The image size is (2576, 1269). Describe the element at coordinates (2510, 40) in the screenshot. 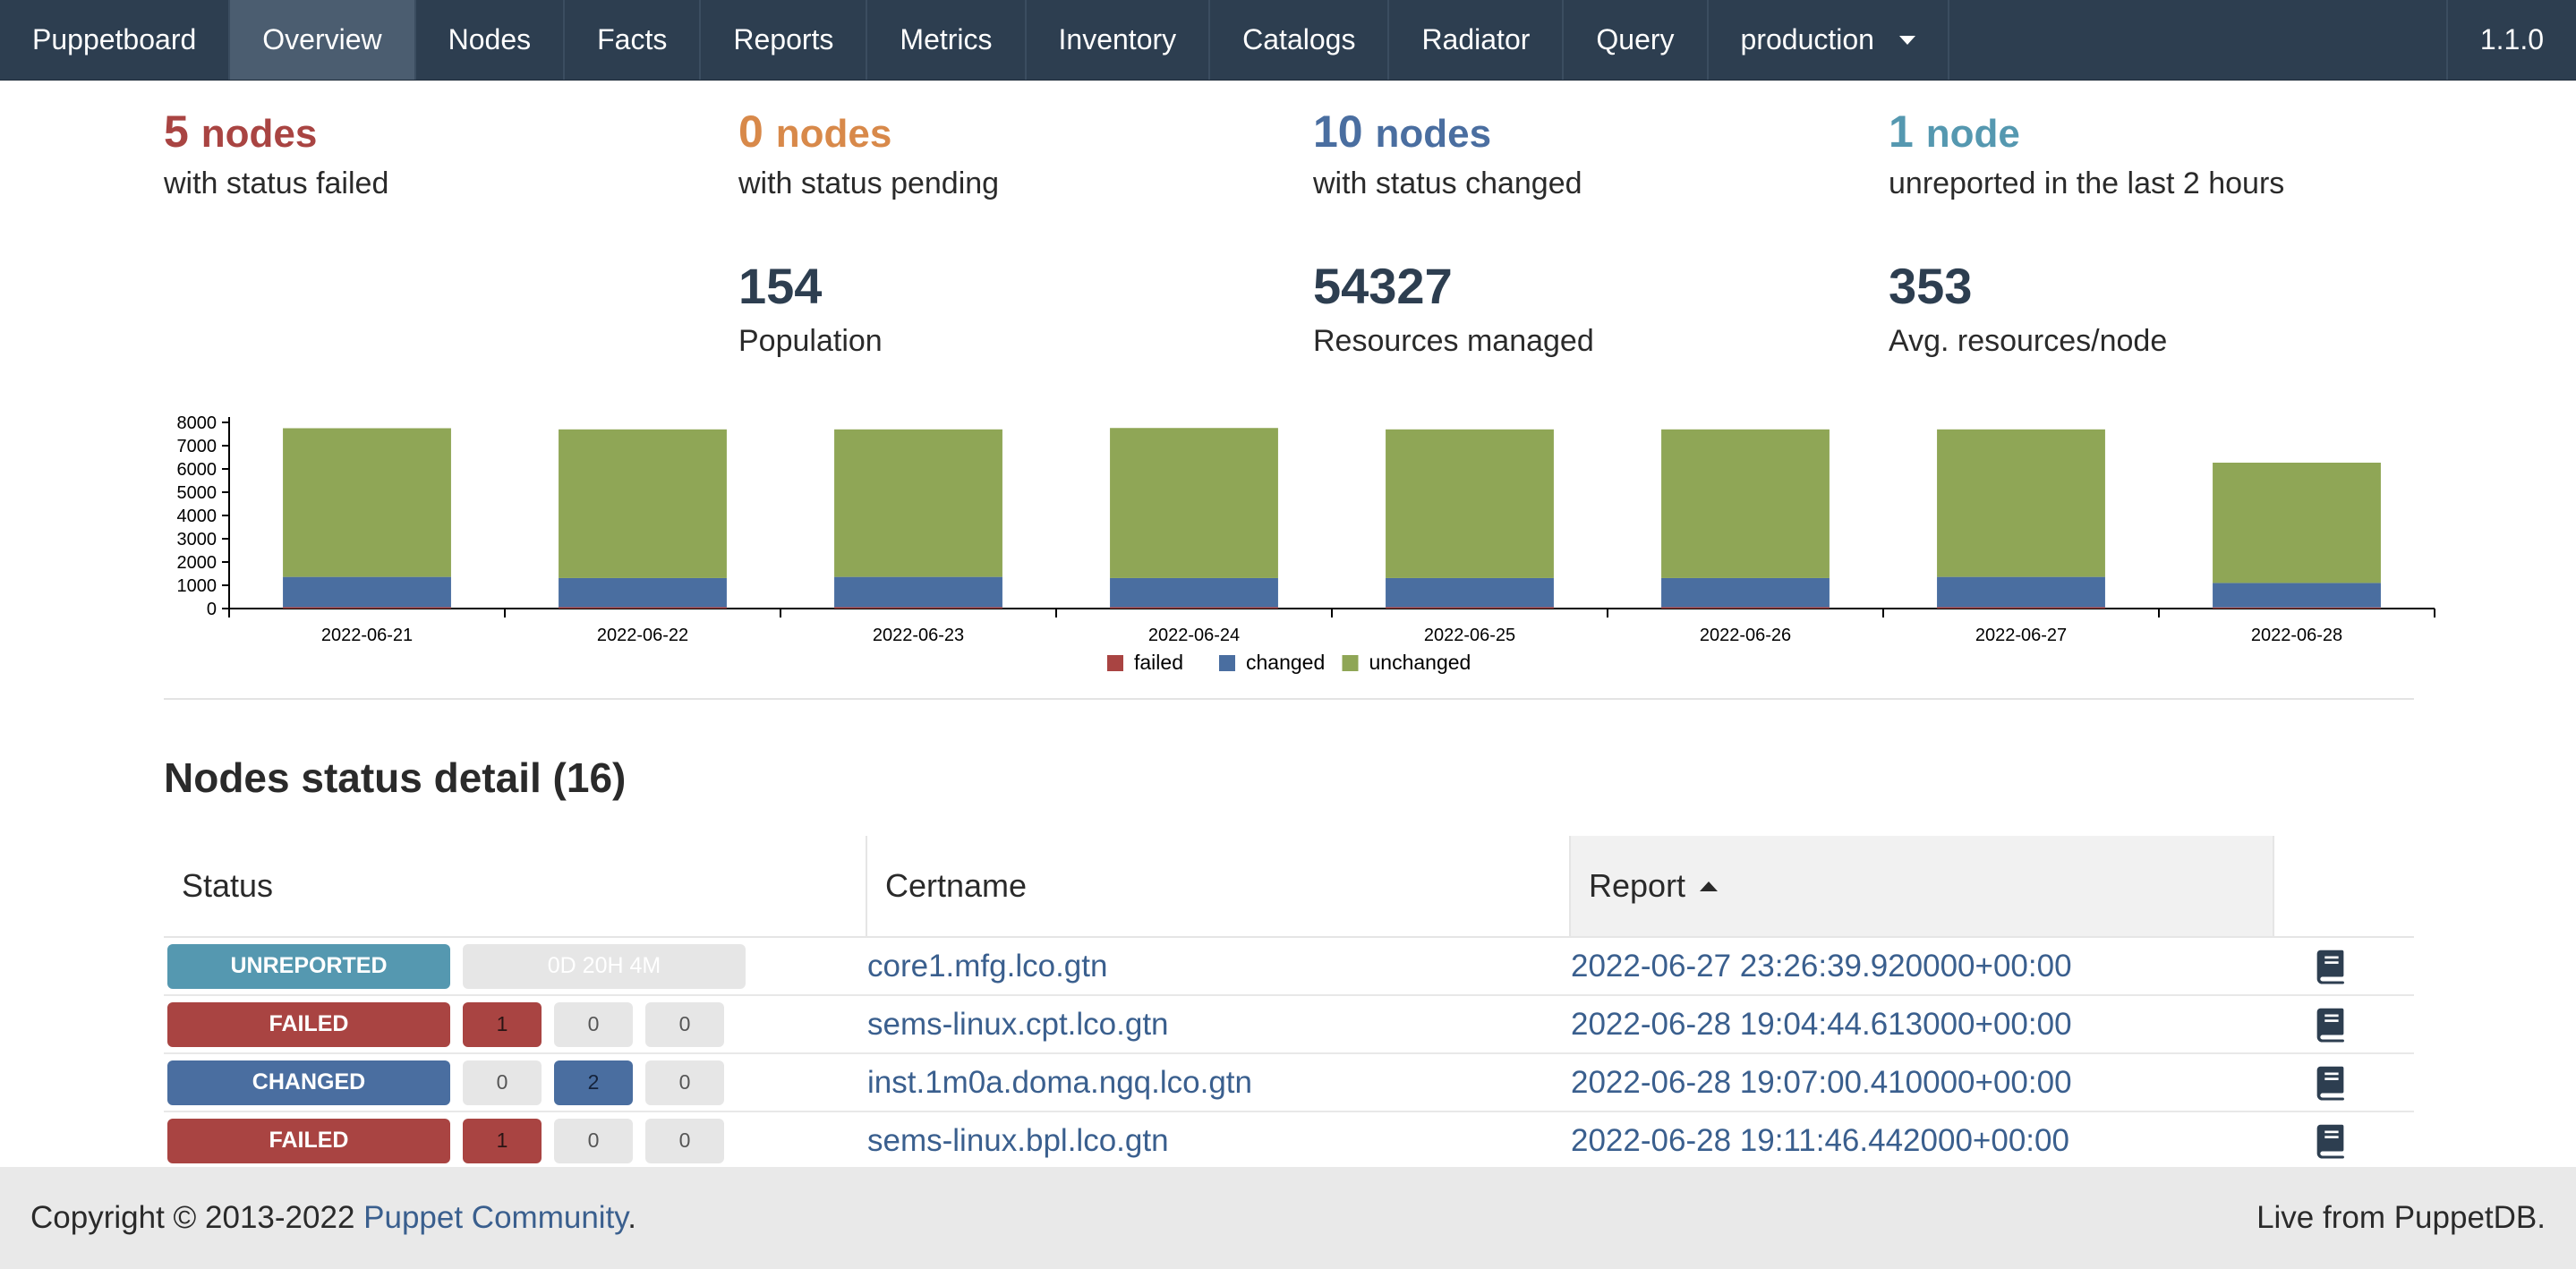

I see `version-label: 1.1.0` at that location.